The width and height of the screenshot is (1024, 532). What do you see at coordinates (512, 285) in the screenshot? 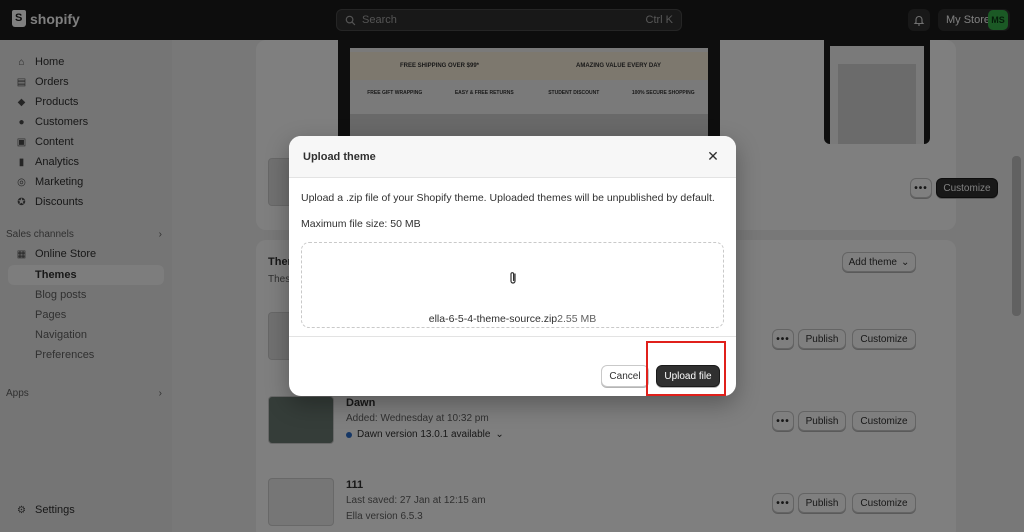
I see `file-dropzone: ella-6-5-4-theme-source.zip2.55 MB` at bounding box center [512, 285].